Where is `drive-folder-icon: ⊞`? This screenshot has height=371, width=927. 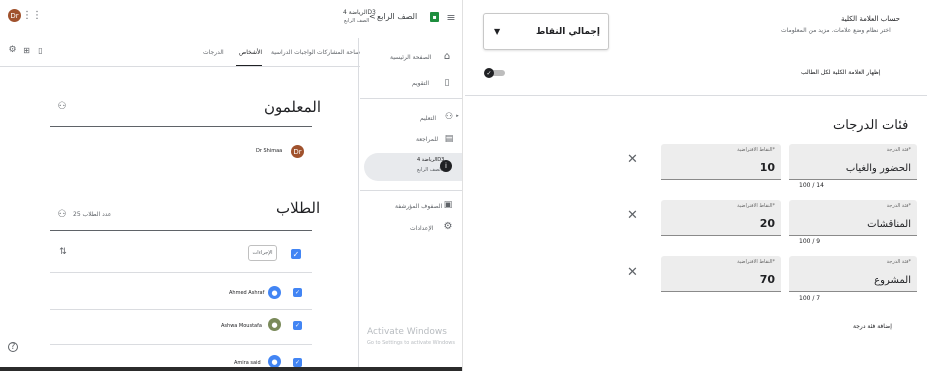
drive-folder-icon: ⊞ is located at coordinates (26, 50).